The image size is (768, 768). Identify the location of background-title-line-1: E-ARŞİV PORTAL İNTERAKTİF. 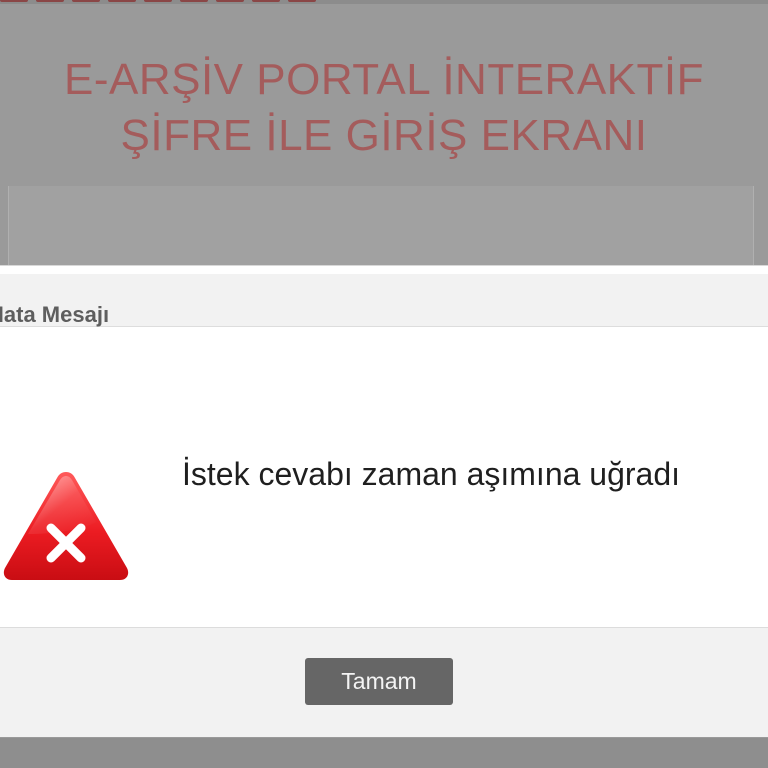
(383, 79).